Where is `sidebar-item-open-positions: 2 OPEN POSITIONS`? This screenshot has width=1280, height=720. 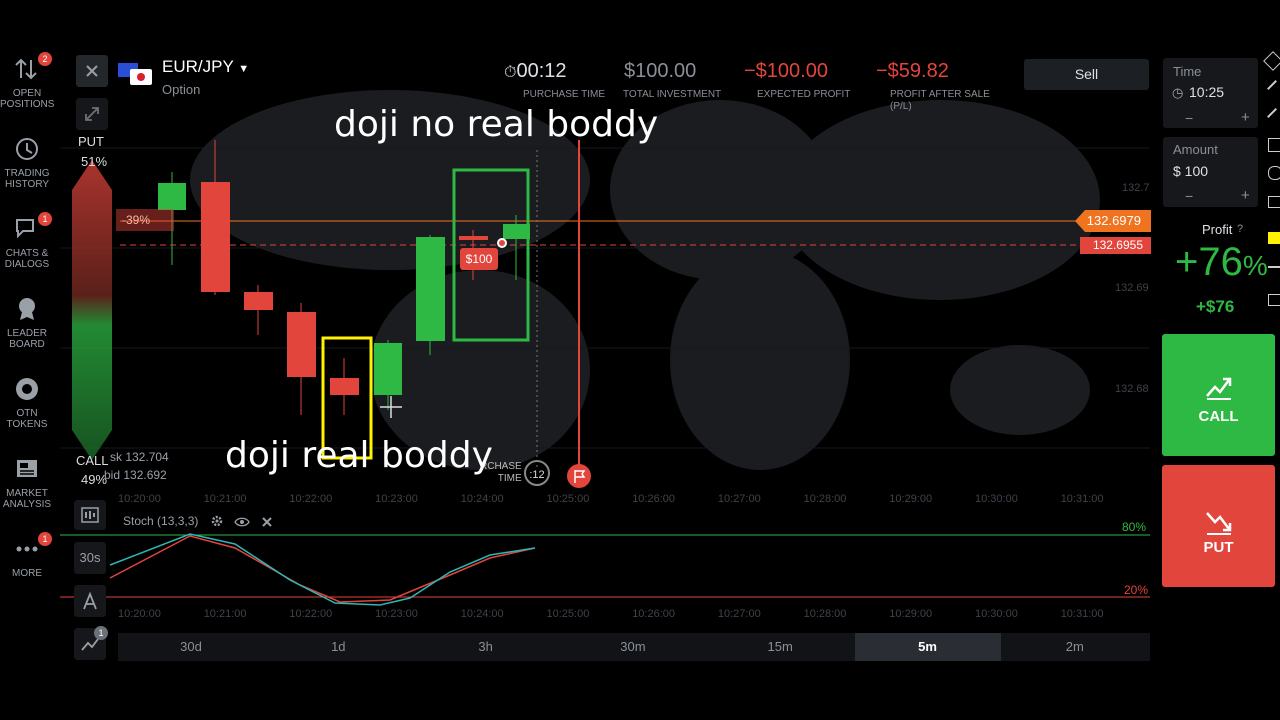
sidebar-item-open-positions: 2 OPEN POSITIONS is located at coordinates (27, 81).